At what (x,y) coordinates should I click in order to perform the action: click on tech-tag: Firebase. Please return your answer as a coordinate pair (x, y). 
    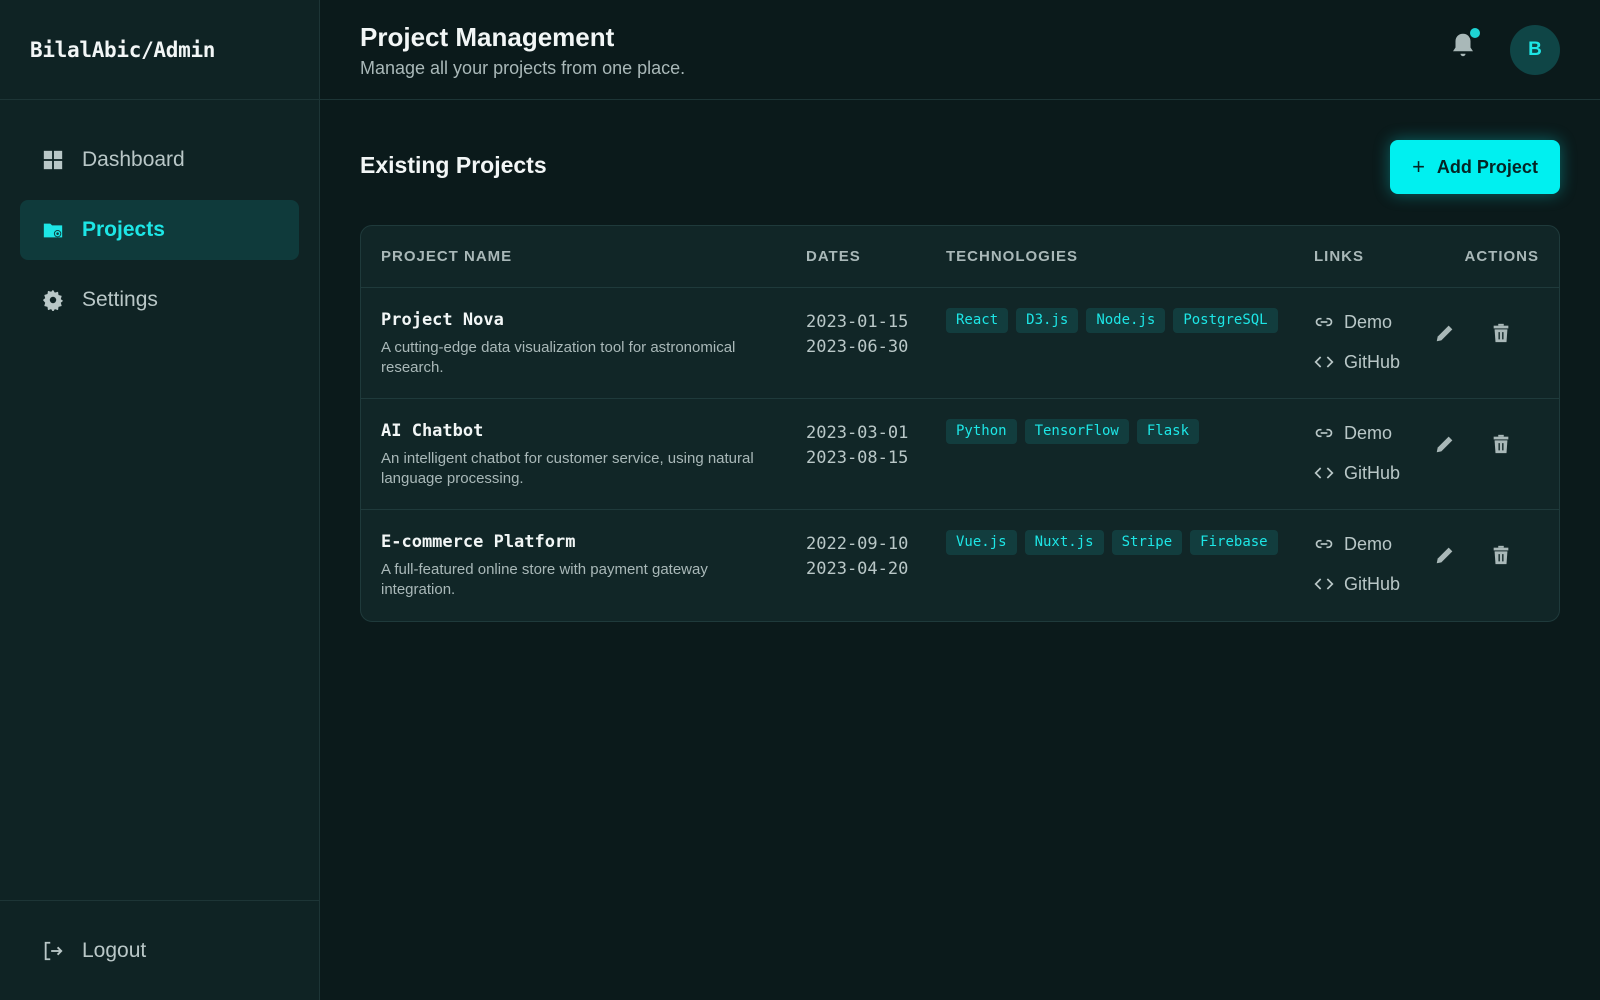
    Looking at the image, I should click on (1234, 542).